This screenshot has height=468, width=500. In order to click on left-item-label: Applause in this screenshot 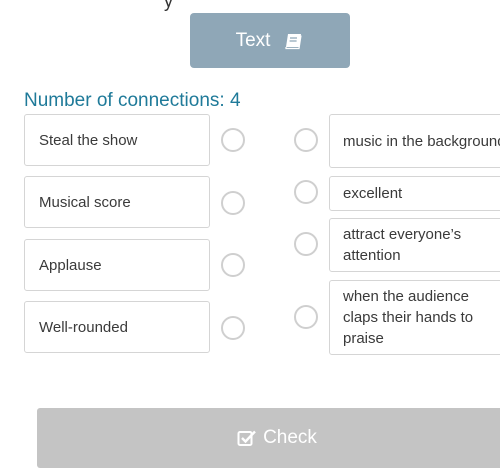, I will do `click(70, 265)`.